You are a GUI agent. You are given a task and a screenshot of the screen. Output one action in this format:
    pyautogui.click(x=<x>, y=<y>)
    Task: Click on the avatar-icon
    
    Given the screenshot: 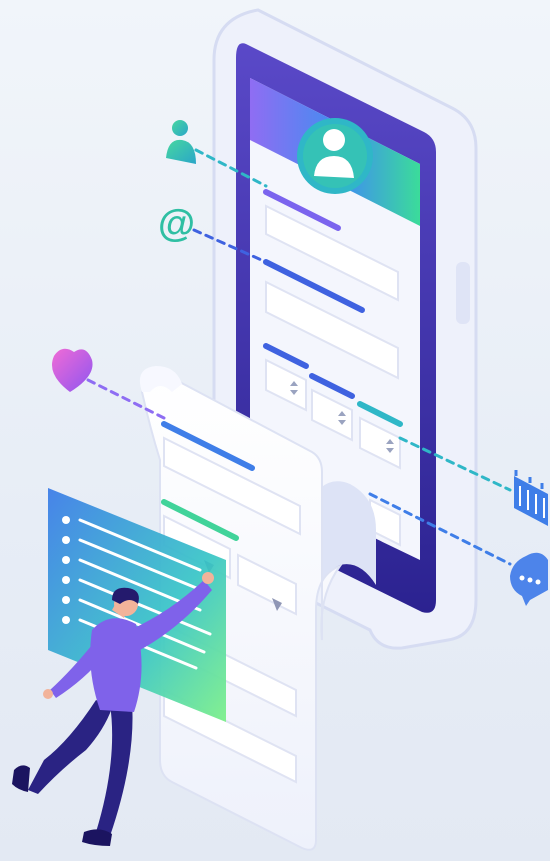 What is the action you would take?
    pyautogui.click(x=335, y=156)
    